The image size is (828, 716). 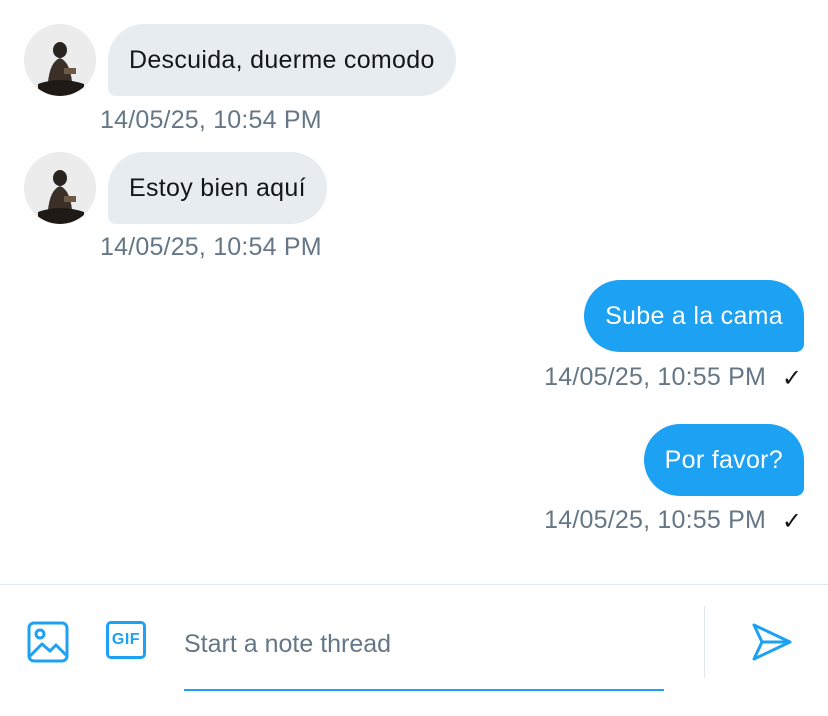 I want to click on composer-divider, so click(x=414, y=584).